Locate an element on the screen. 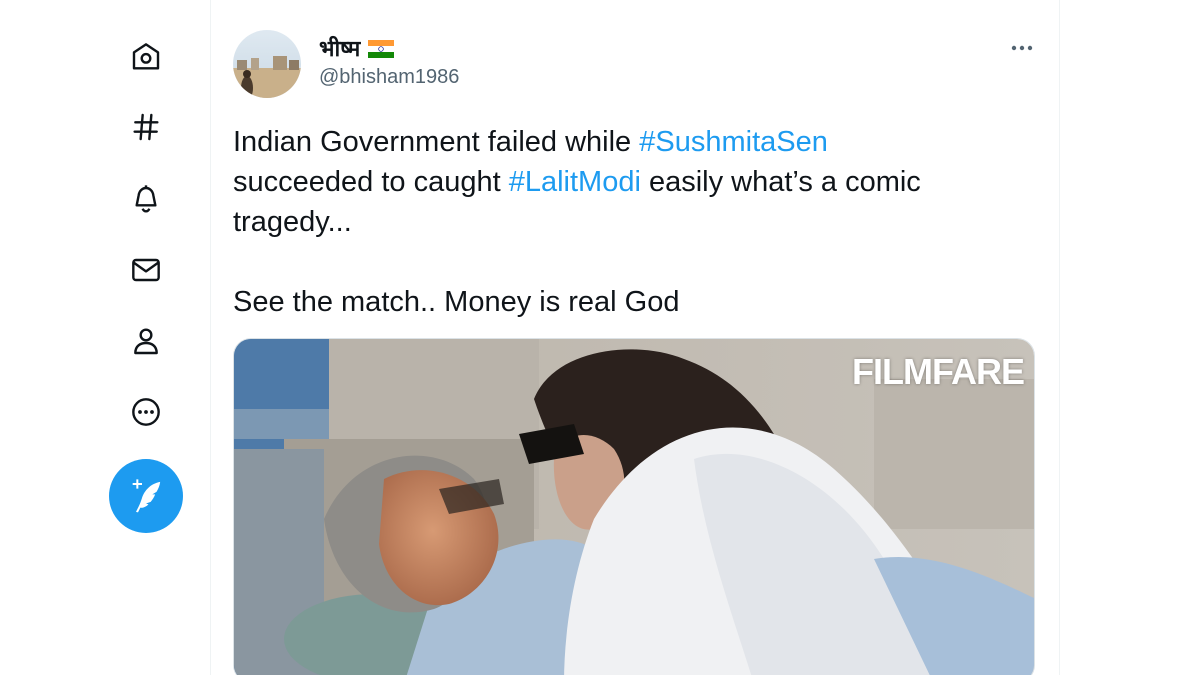 This screenshot has width=1200, height=675. nav-explore is located at coordinates (146, 127).